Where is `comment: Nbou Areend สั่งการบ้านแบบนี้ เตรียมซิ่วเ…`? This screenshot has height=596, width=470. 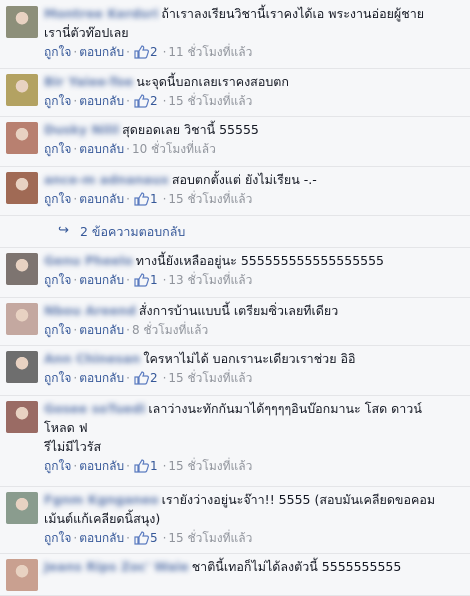
comment: Nbou Areend สั่งการบ้านแบบนี้ เตรียมซิ่วเ… is located at coordinates (235, 321).